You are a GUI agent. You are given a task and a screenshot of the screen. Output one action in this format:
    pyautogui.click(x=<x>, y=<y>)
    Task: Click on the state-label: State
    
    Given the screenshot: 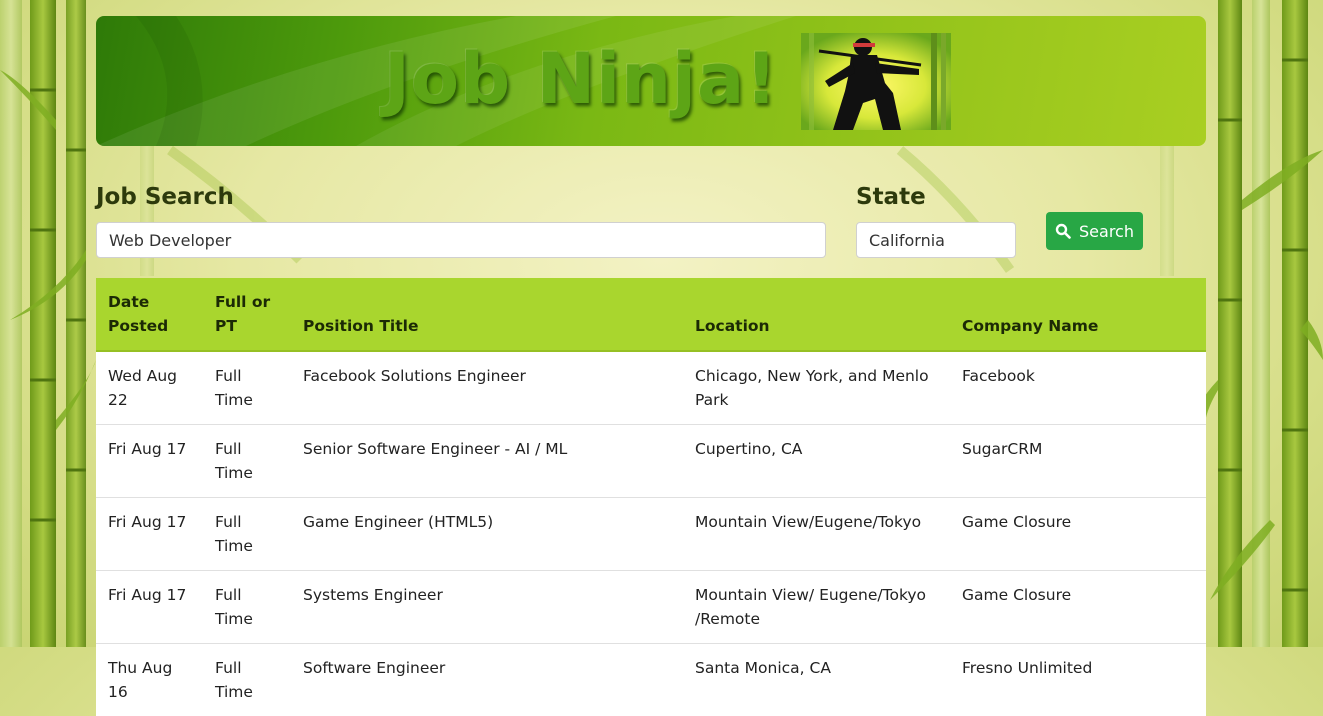 What is the action you would take?
    pyautogui.click(x=891, y=197)
    